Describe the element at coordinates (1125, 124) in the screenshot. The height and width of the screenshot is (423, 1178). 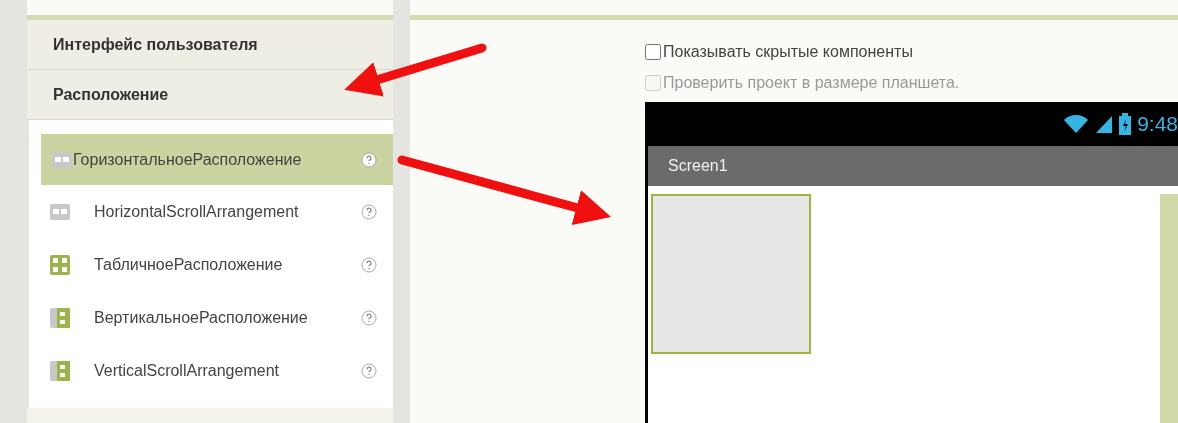
I see `battery-icon` at that location.